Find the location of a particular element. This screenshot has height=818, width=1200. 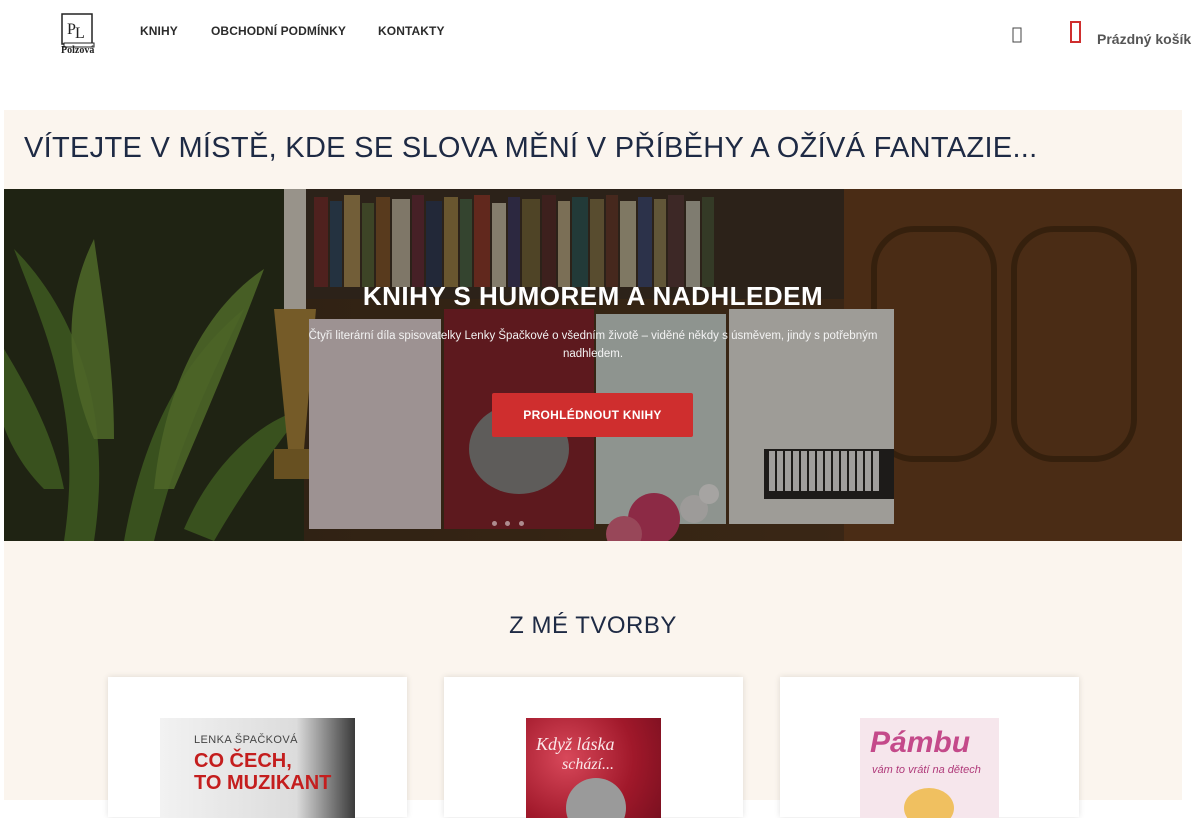

slider-dots is located at coordinates (510, 522).